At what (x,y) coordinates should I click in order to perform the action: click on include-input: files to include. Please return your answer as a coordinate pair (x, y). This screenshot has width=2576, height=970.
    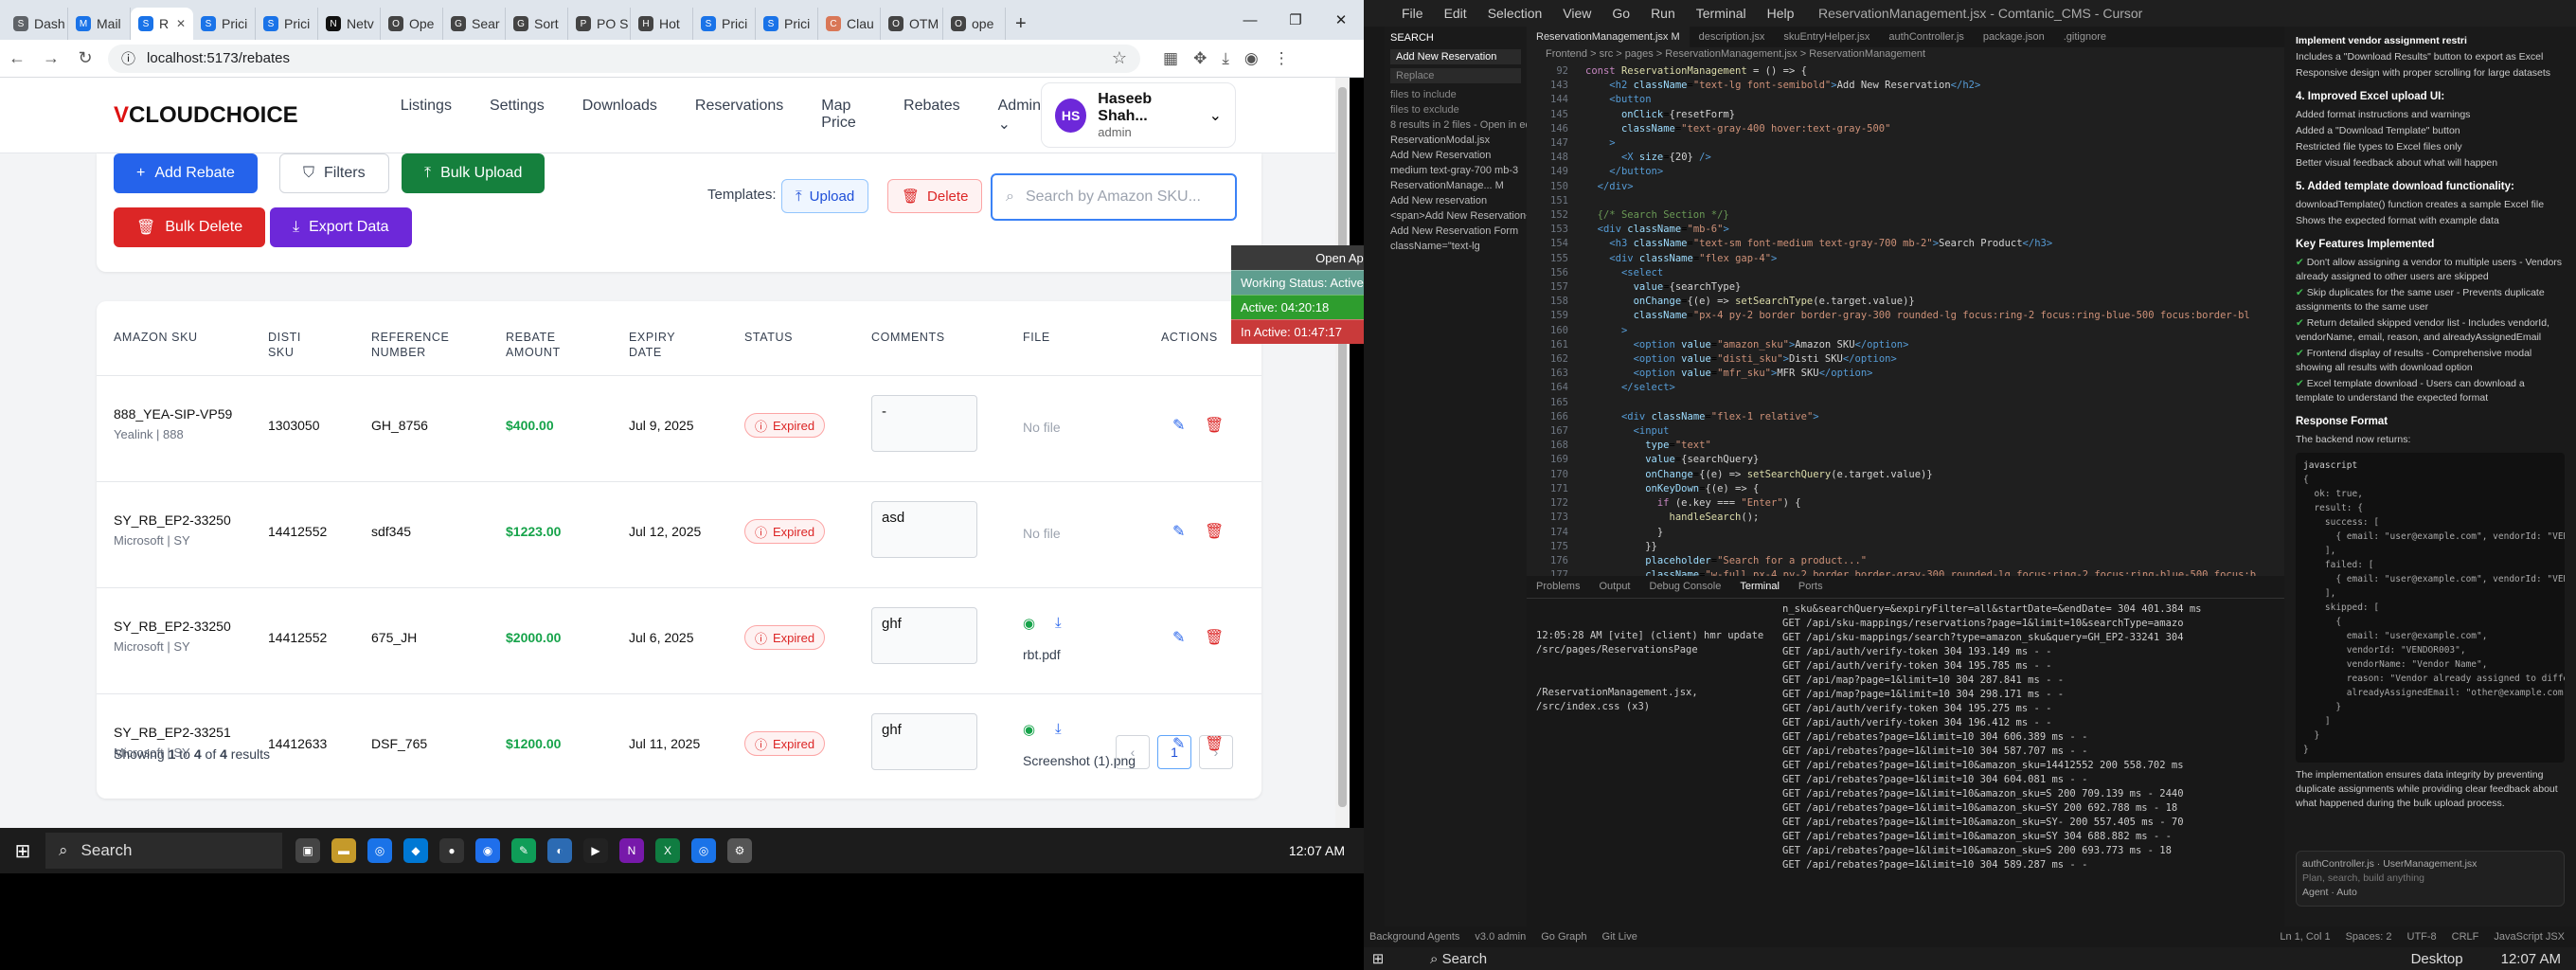
    Looking at the image, I should click on (1456, 94).